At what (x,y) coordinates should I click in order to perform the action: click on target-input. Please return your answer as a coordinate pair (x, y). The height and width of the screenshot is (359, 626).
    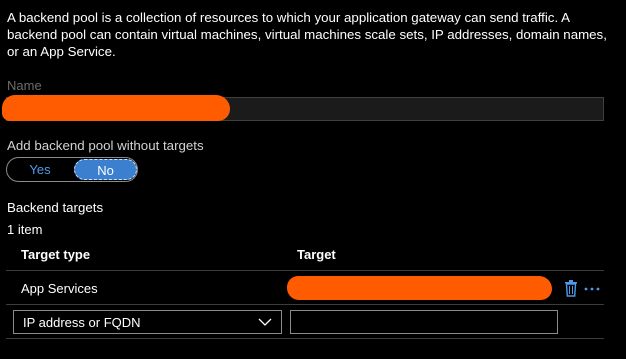
    Looking at the image, I should click on (424, 322).